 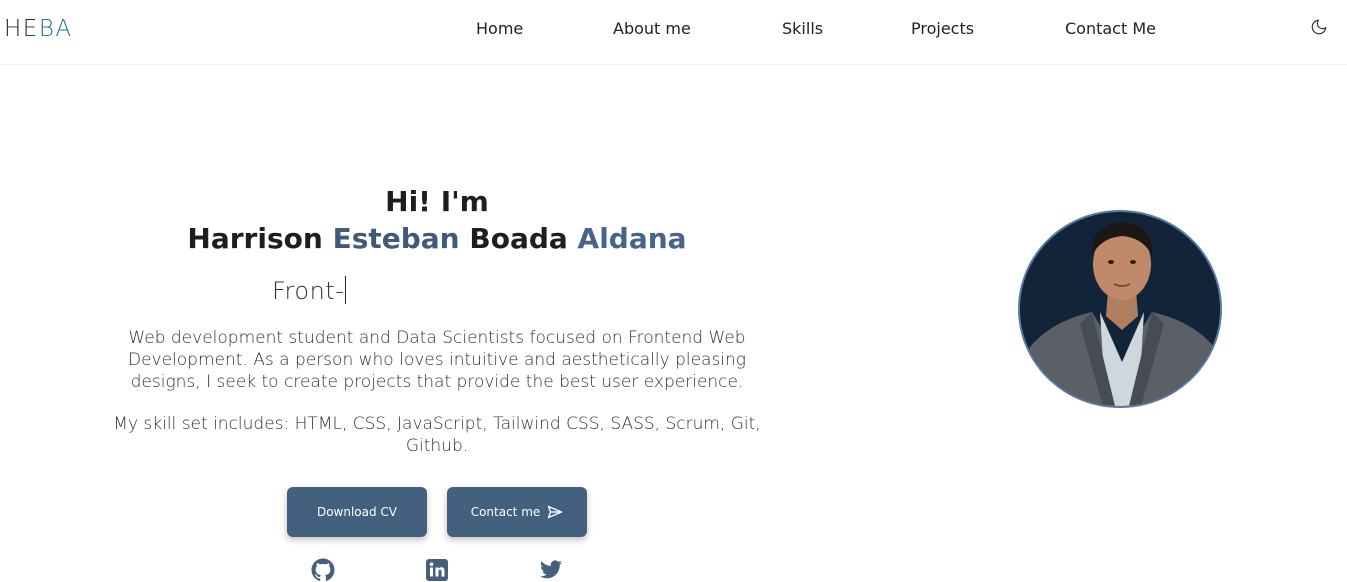 I want to click on typed-text: Front-, so click(x=308, y=291).